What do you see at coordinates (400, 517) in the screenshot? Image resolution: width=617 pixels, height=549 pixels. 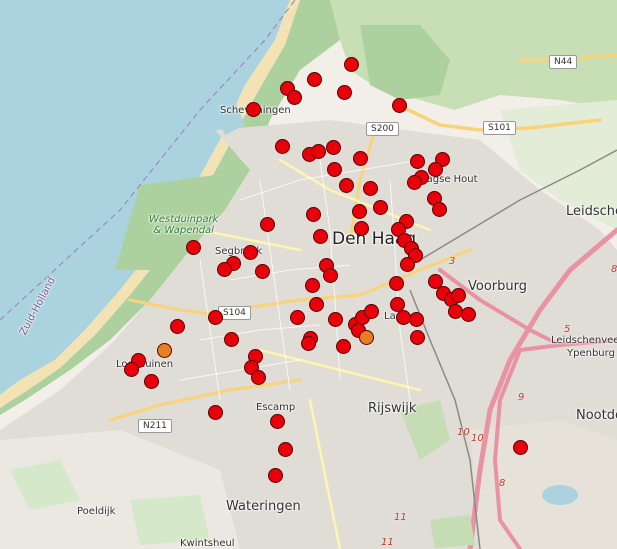 I see `road-shield-r11: 11` at bounding box center [400, 517].